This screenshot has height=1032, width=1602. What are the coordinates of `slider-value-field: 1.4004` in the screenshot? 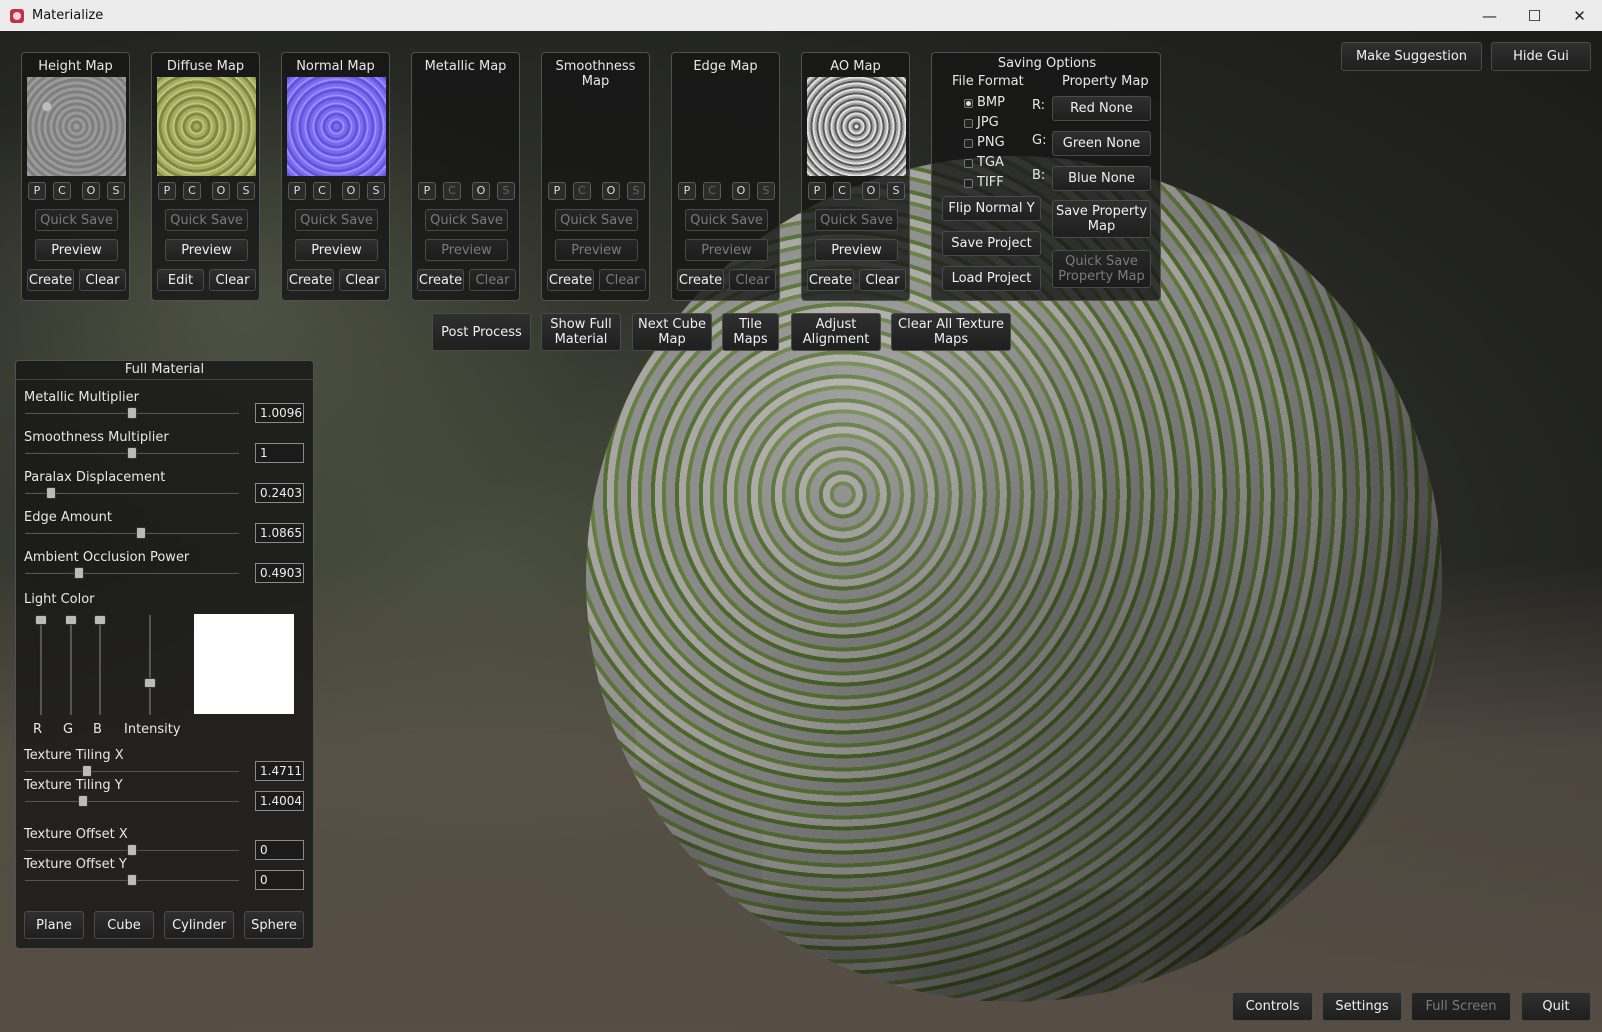 It's located at (279, 801).